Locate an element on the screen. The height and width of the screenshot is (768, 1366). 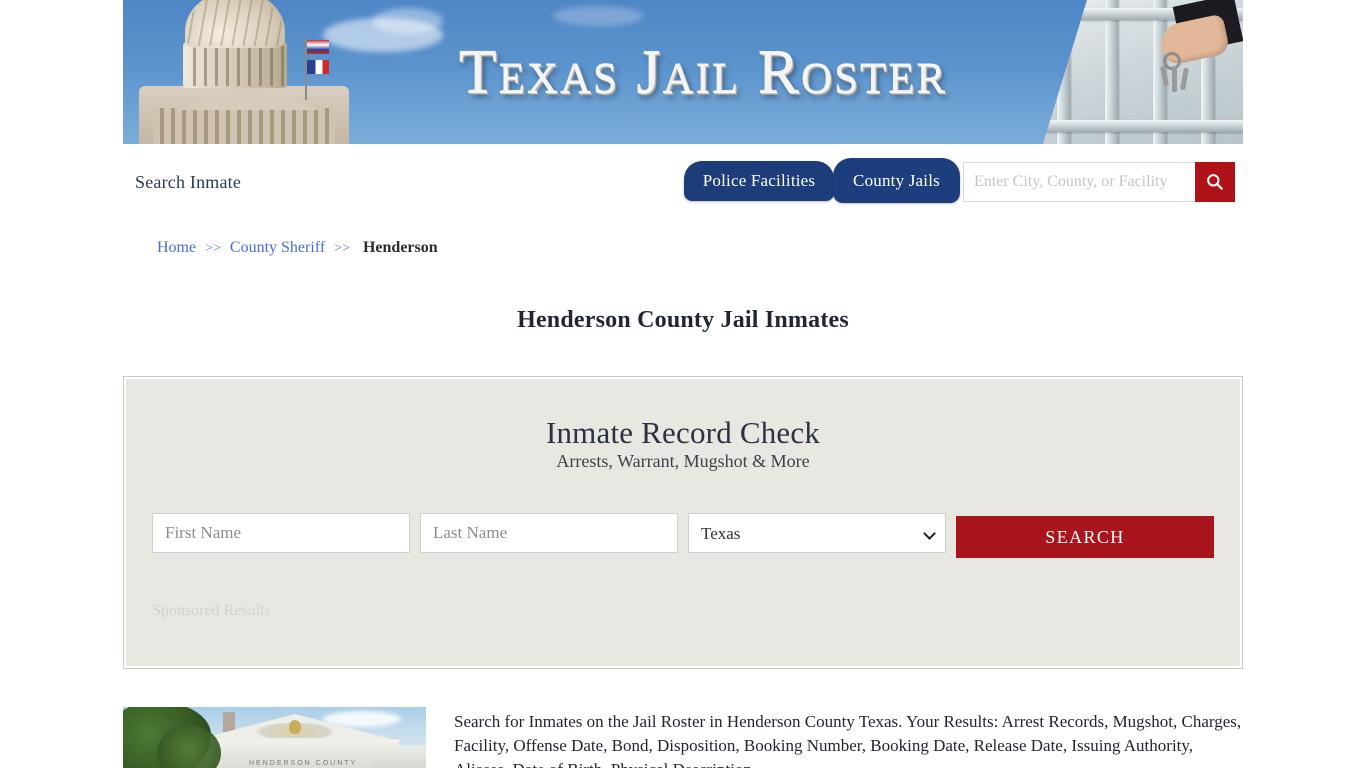
search-input is located at coordinates (1079, 182).